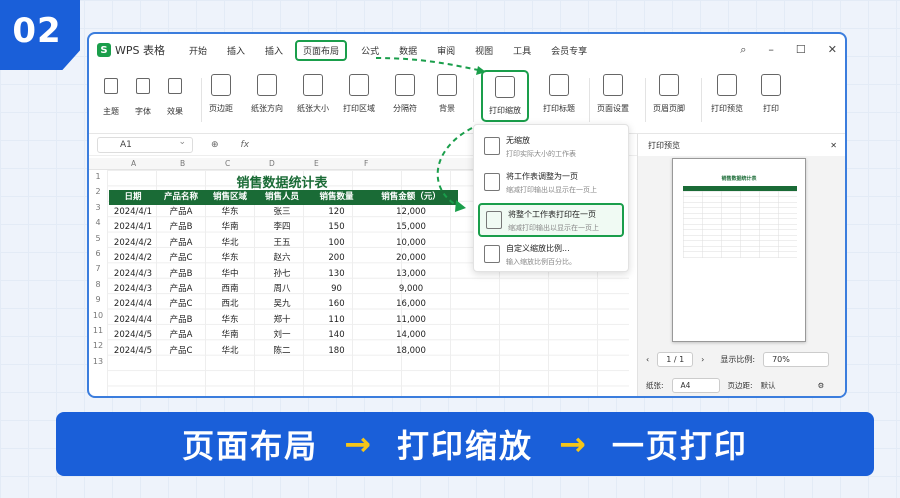  I want to click on row-header: 7, so click(98, 268).